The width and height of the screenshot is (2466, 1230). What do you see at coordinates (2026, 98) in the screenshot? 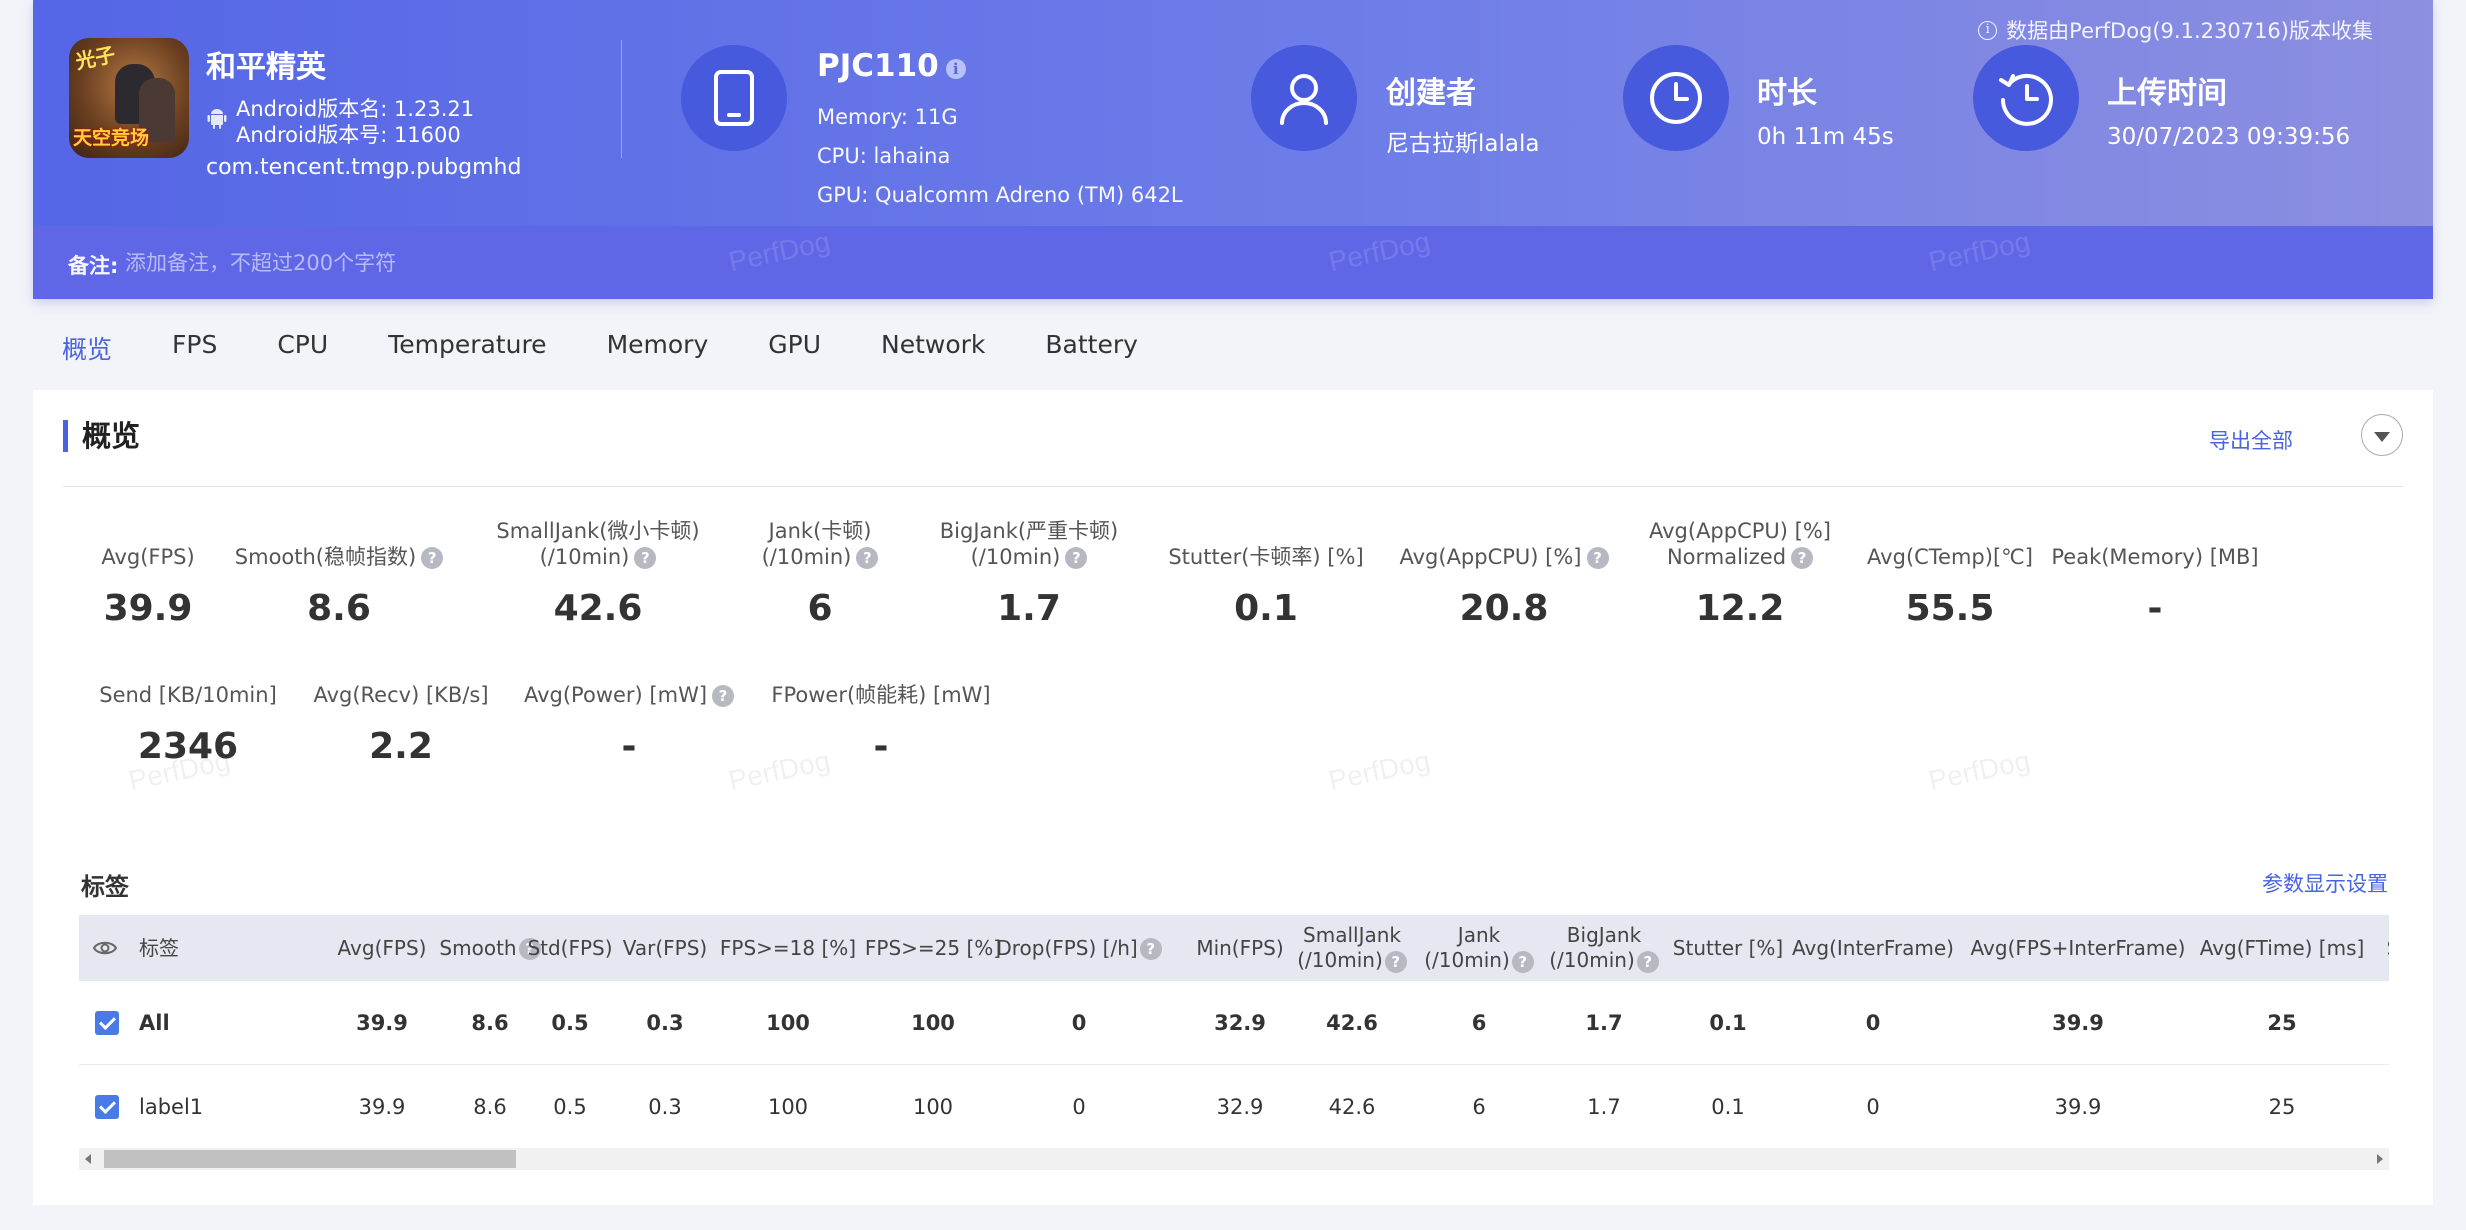
I see `history-icon` at bounding box center [2026, 98].